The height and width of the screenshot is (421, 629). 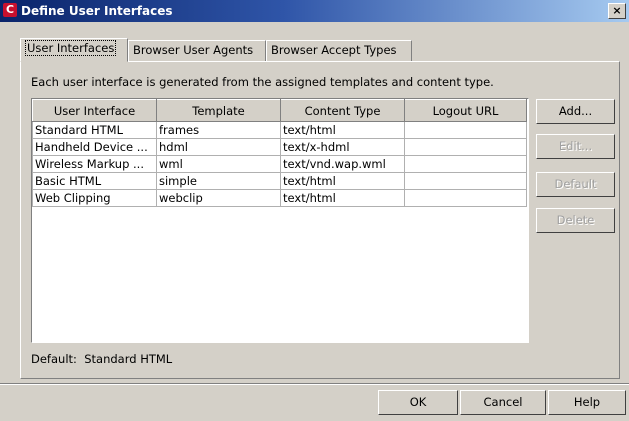 I want to click on cancel-button: Cancel, so click(x=503, y=402).